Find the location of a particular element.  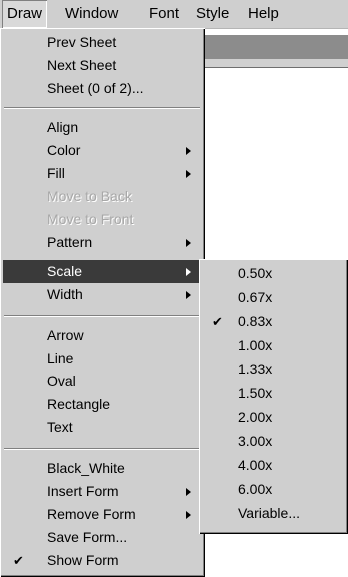

scale-item-0-67x: 0.67x is located at coordinates (273, 297).